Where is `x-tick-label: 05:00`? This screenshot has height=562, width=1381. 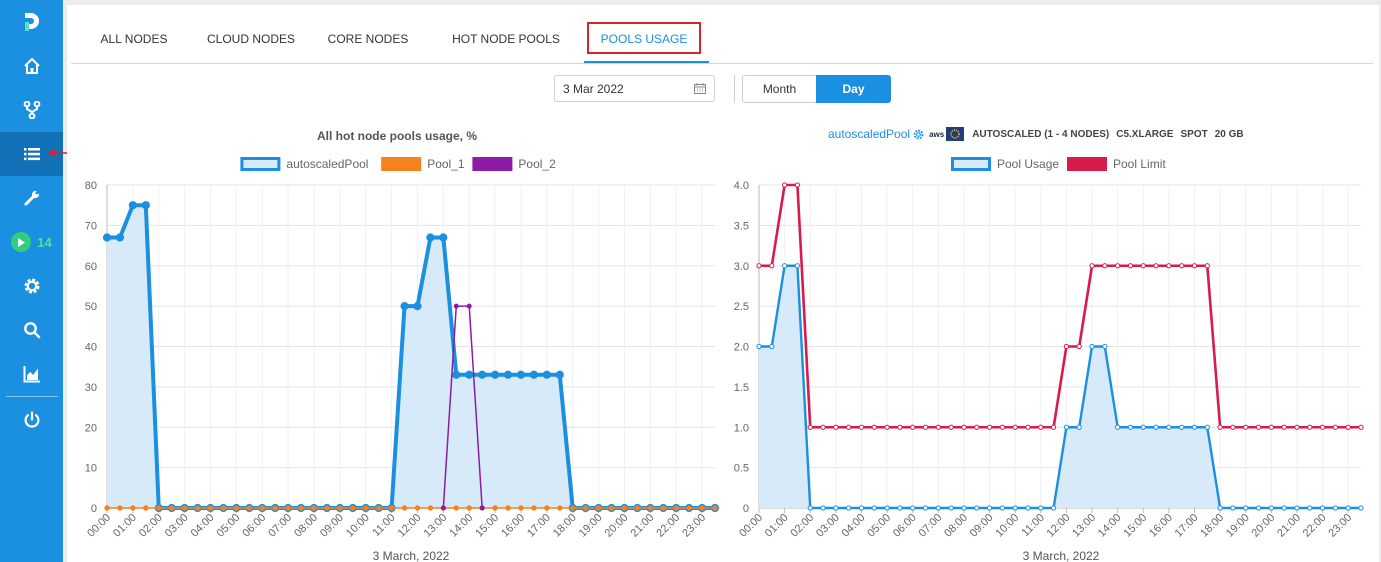
x-tick-label: 05:00 is located at coordinates (229, 526).